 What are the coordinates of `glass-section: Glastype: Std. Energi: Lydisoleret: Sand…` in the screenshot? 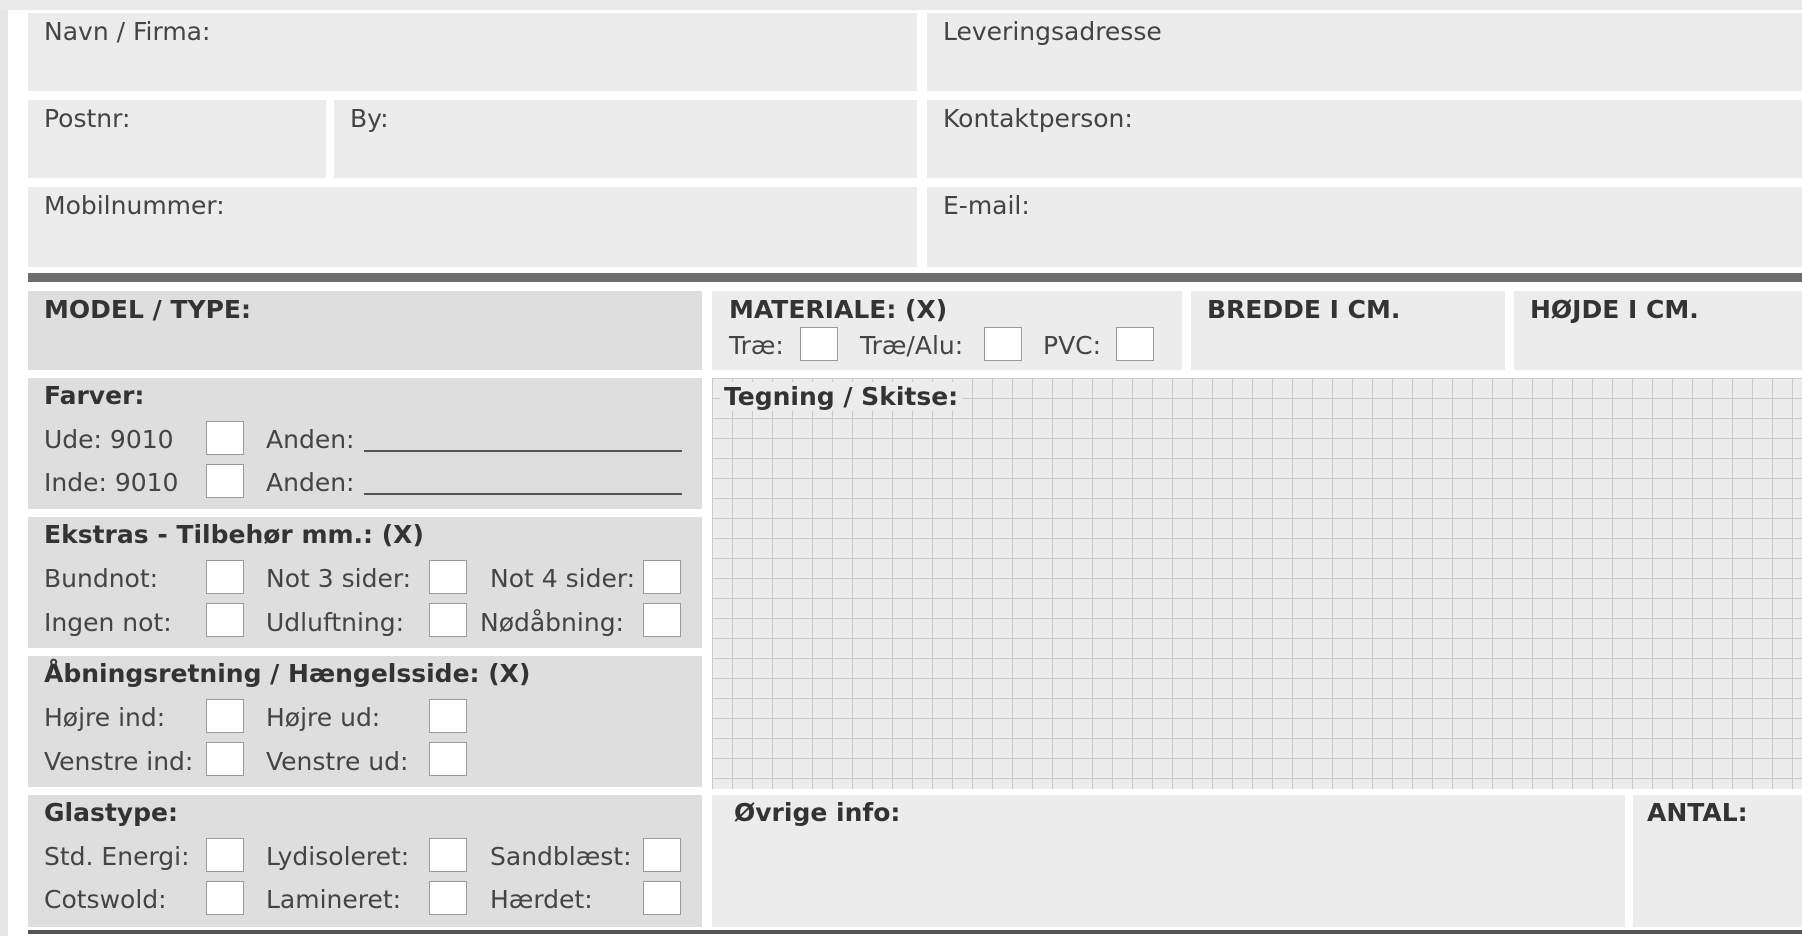 It's located at (365, 861).